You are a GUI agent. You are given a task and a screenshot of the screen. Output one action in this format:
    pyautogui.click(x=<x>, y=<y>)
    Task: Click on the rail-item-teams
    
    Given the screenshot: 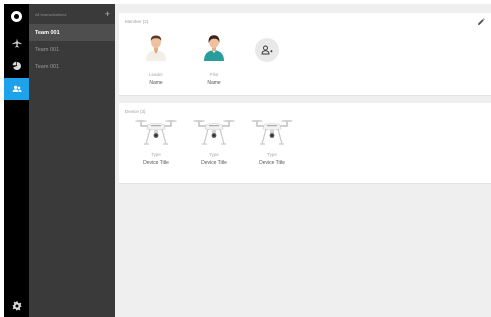 What is the action you would take?
    pyautogui.click(x=16, y=89)
    